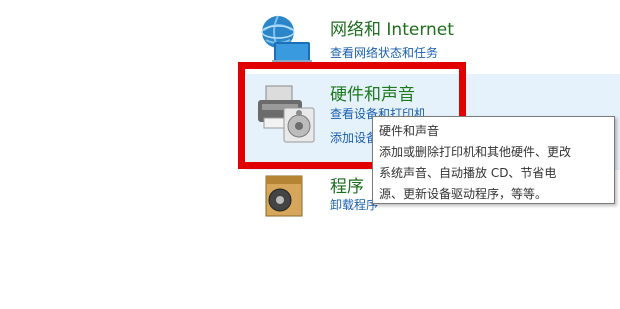 This screenshot has height=309, width=620. Describe the element at coordinates (392, 27) in the screenshot. I see `network-category-title: 网络和 Internet` at that location.